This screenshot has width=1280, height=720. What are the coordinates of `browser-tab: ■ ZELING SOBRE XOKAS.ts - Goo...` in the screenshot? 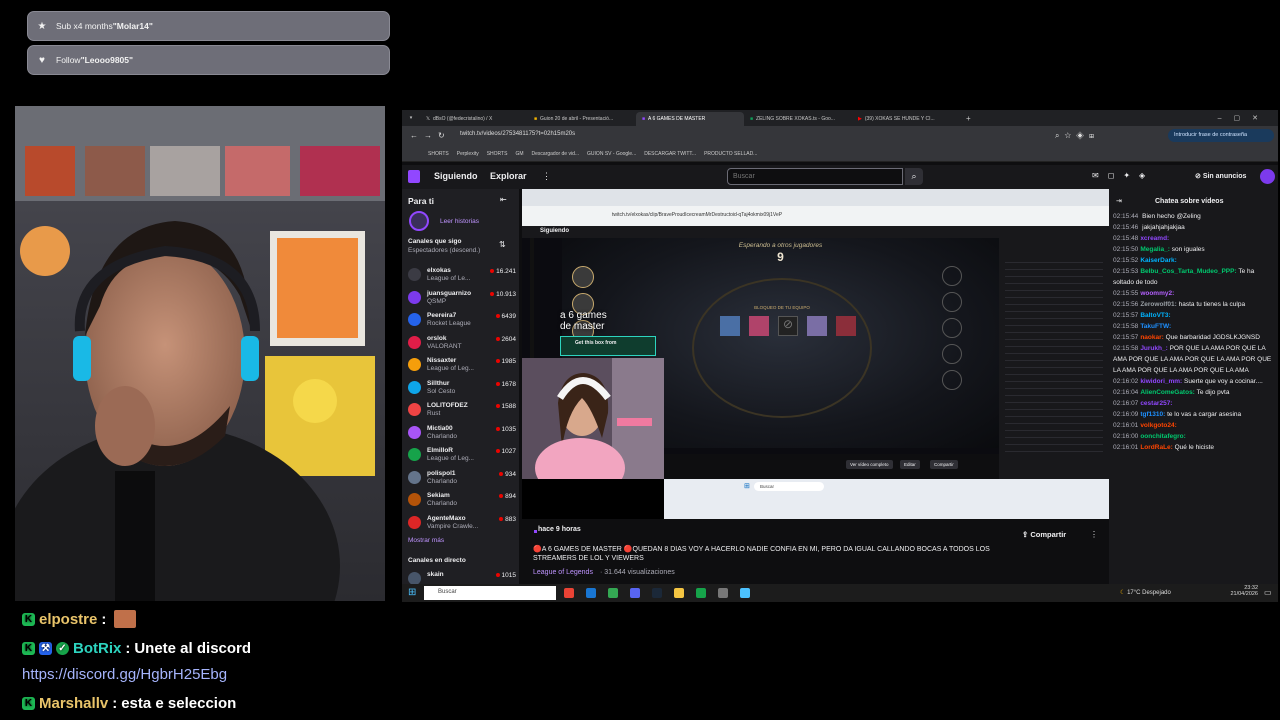 It's located at (798, 119).